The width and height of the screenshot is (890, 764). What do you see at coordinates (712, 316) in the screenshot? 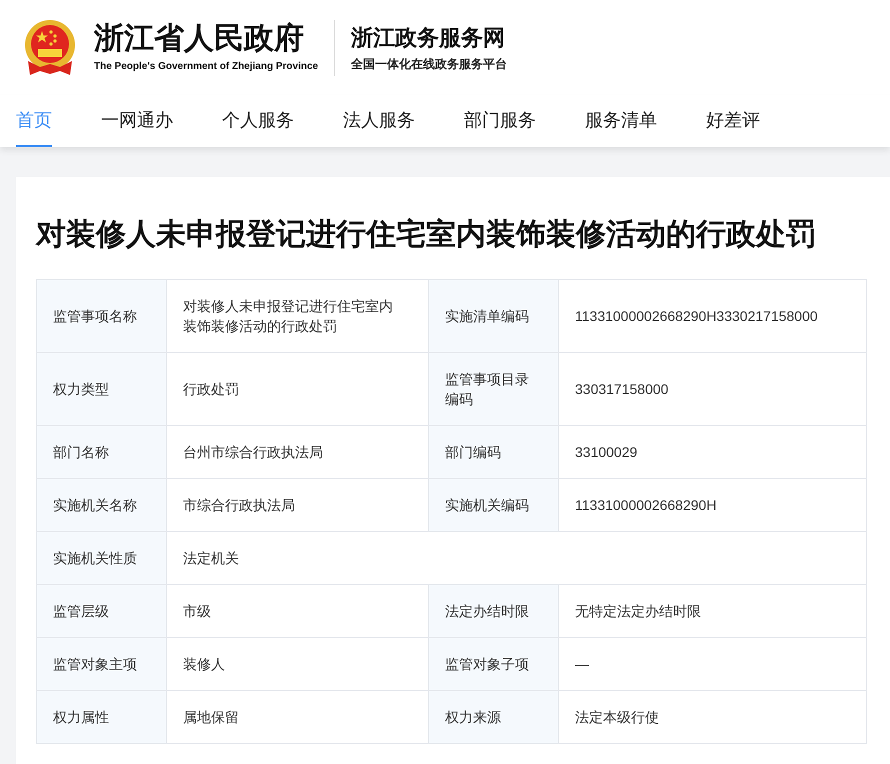
I see `field-value: 11331000002668290H3330217158000` at bounding box center [712, 316].